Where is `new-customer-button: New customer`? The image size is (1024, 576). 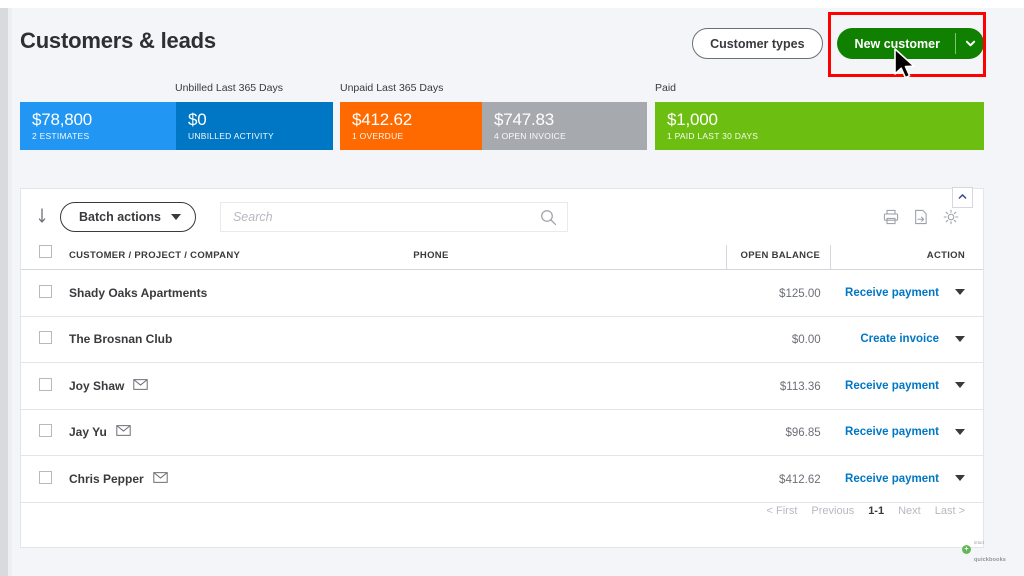
new-customer-button: New customer is located at coordinates (896, 43).